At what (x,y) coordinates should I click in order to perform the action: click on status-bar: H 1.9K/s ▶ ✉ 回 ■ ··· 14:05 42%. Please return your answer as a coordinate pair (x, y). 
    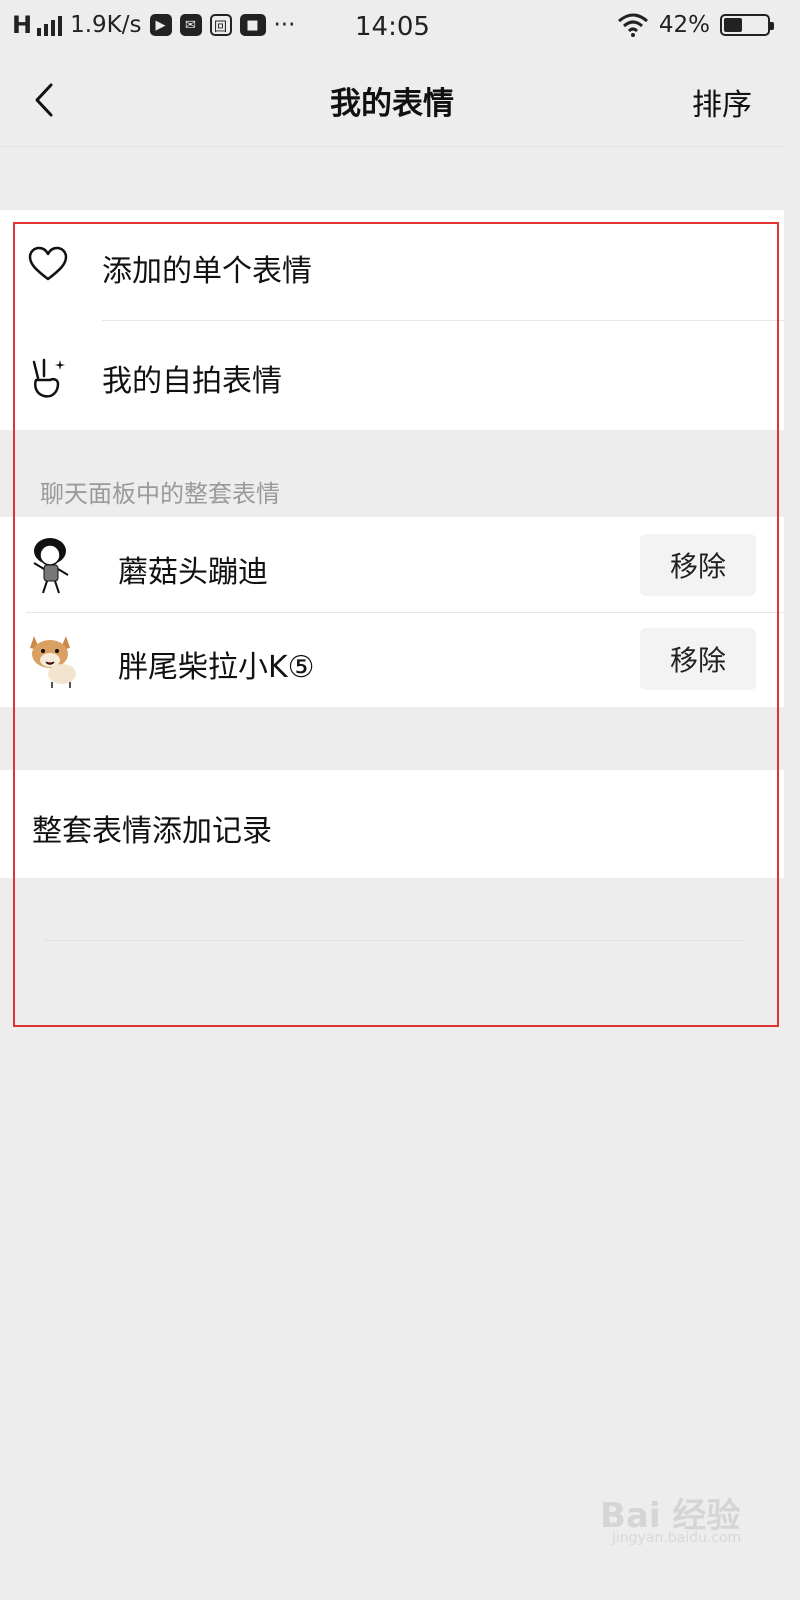
    Looking at the image, I should click on (392, 27).